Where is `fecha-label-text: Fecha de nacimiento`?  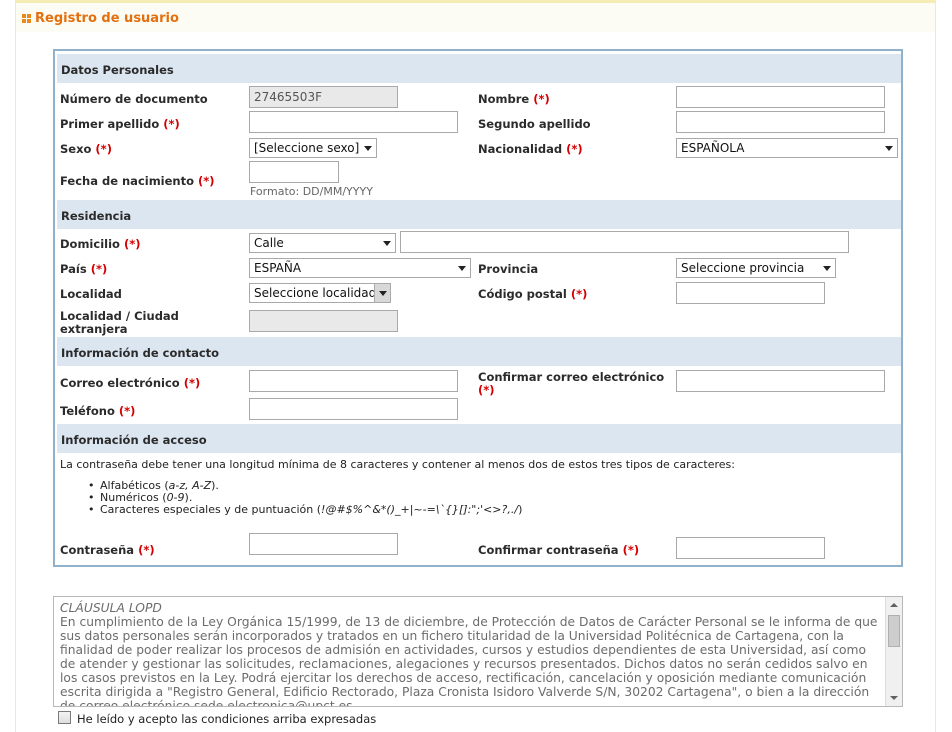 fecha-label-text: Fecha de nacimiento is located at coordinates (127, 181).